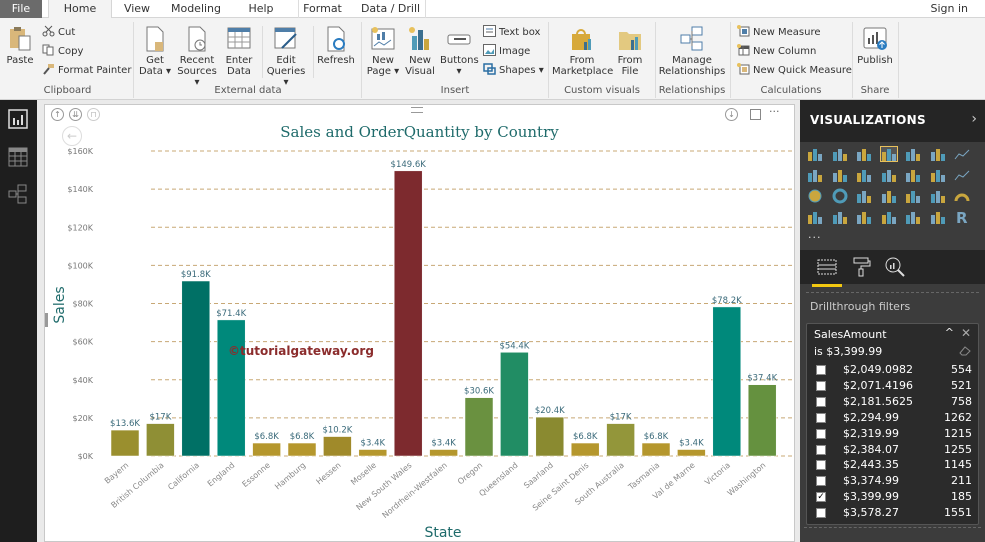 This screenshot has height=542, width=985. I want to click on line-and-clustered-column-chart-icon, so click(889, 175).